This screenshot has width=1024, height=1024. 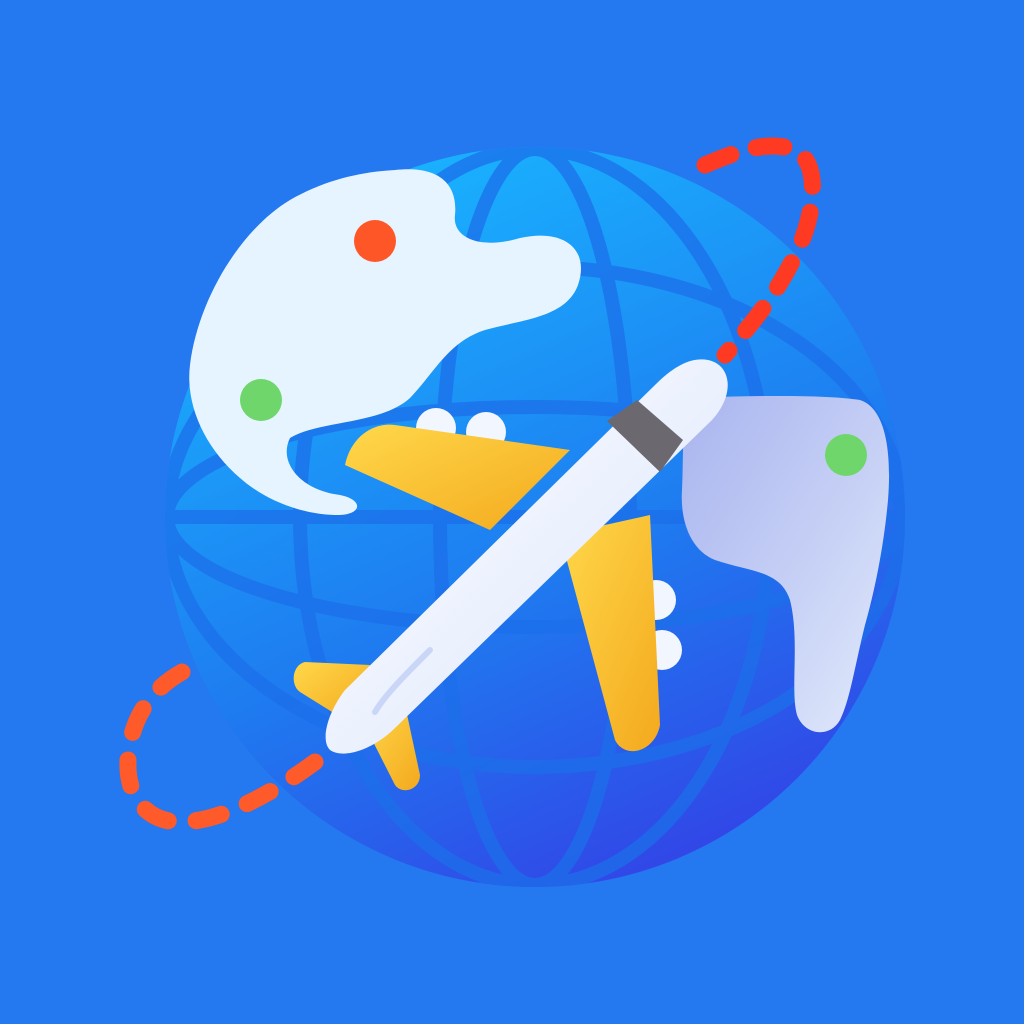 I want to click on location-marker-green-right, so click(x=846, y=455).